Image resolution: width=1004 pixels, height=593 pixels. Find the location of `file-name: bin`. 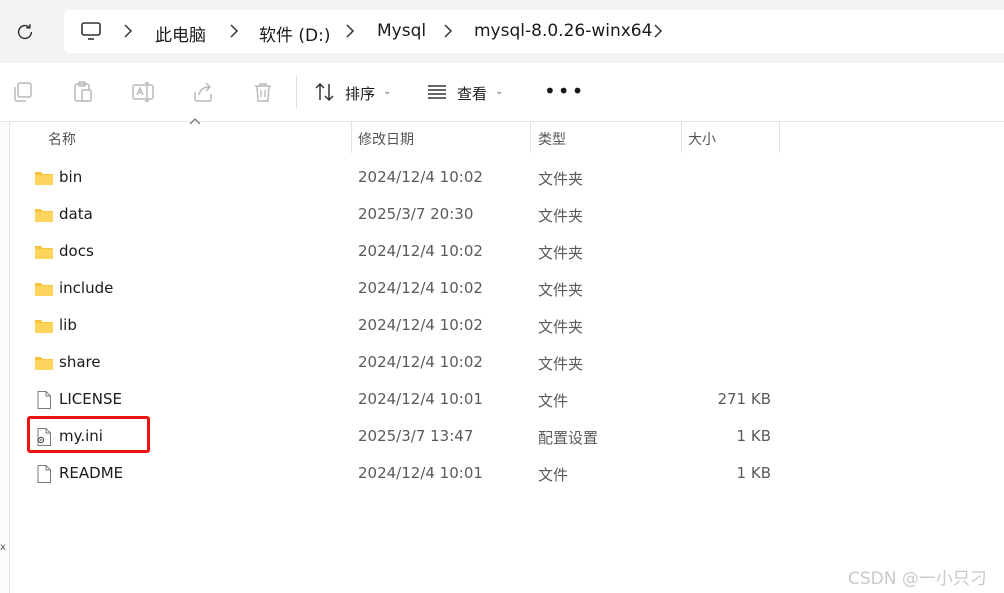

file-name: bin is located at coordinates (71, 177).